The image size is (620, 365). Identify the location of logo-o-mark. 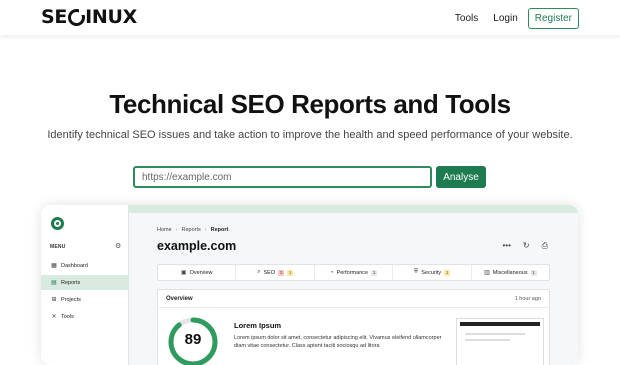
(76, 16).